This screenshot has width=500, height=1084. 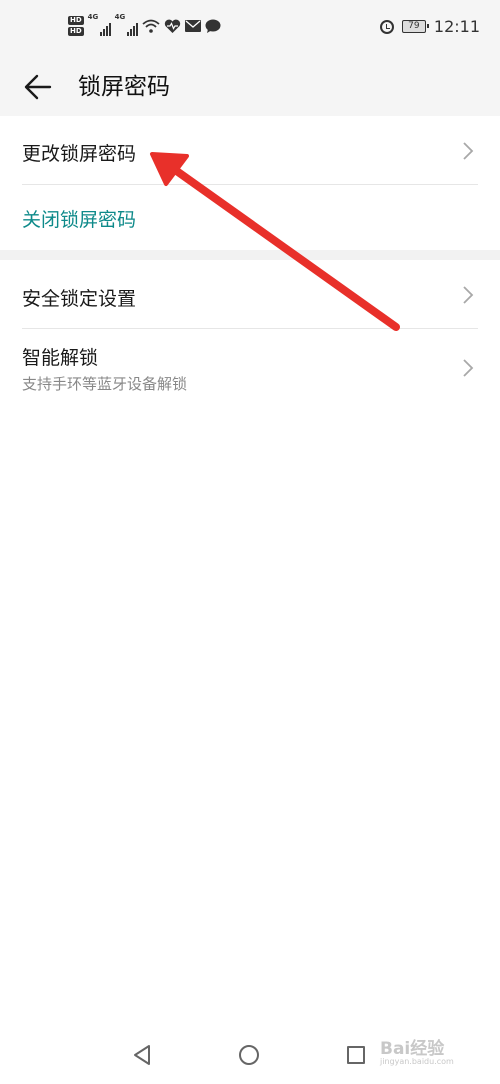 I want to click on mail-icon, so click(x=192, y=26).